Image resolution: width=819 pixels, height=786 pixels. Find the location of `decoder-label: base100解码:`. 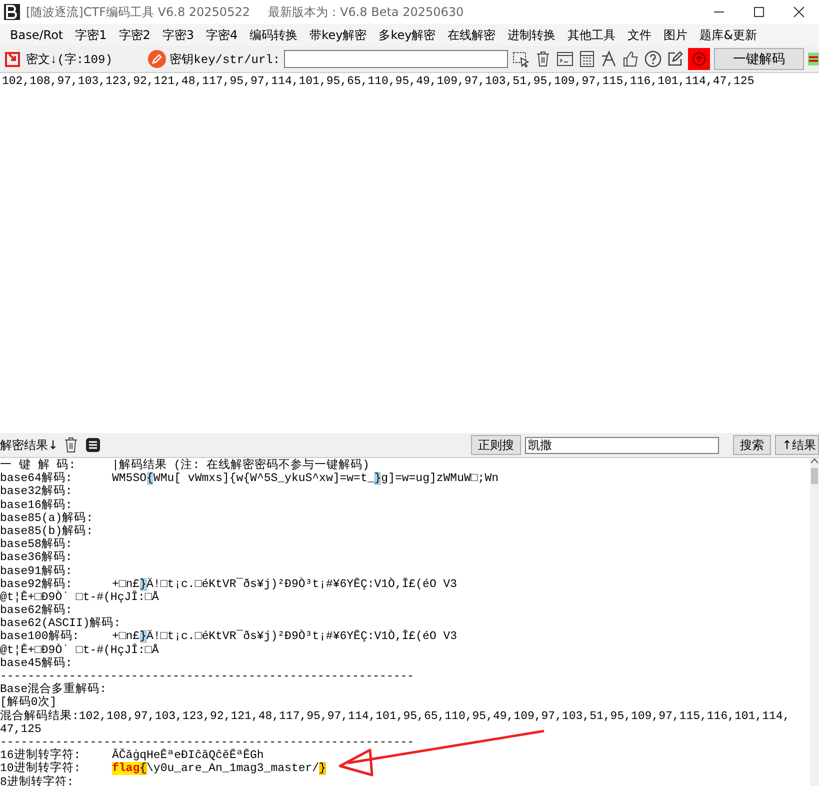

decoder-label: base100解码: is located at coordinates (40, 637).